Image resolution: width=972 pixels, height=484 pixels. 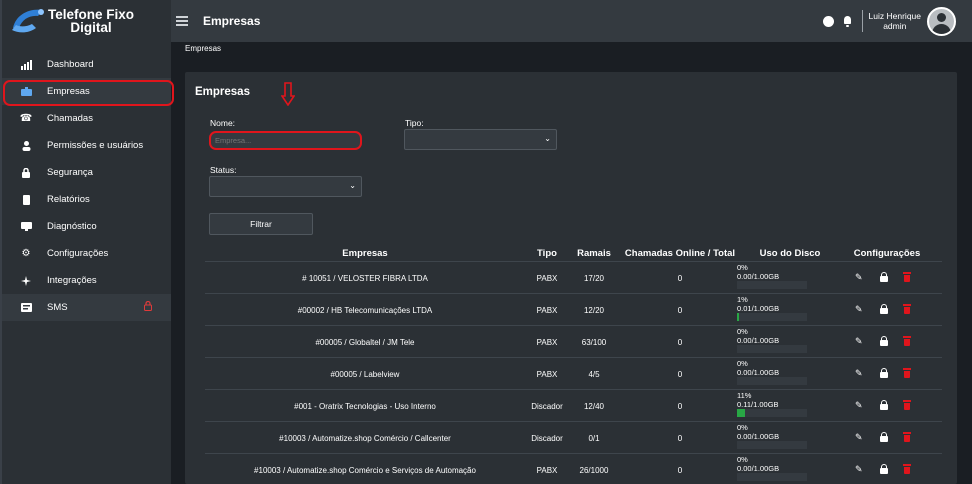 I want to click on col-configuracoes: Configurações, so click(x=887, y=253).